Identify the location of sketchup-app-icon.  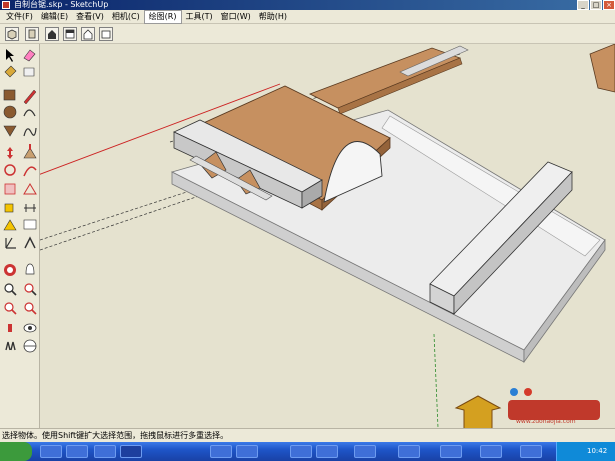
(6, 5).